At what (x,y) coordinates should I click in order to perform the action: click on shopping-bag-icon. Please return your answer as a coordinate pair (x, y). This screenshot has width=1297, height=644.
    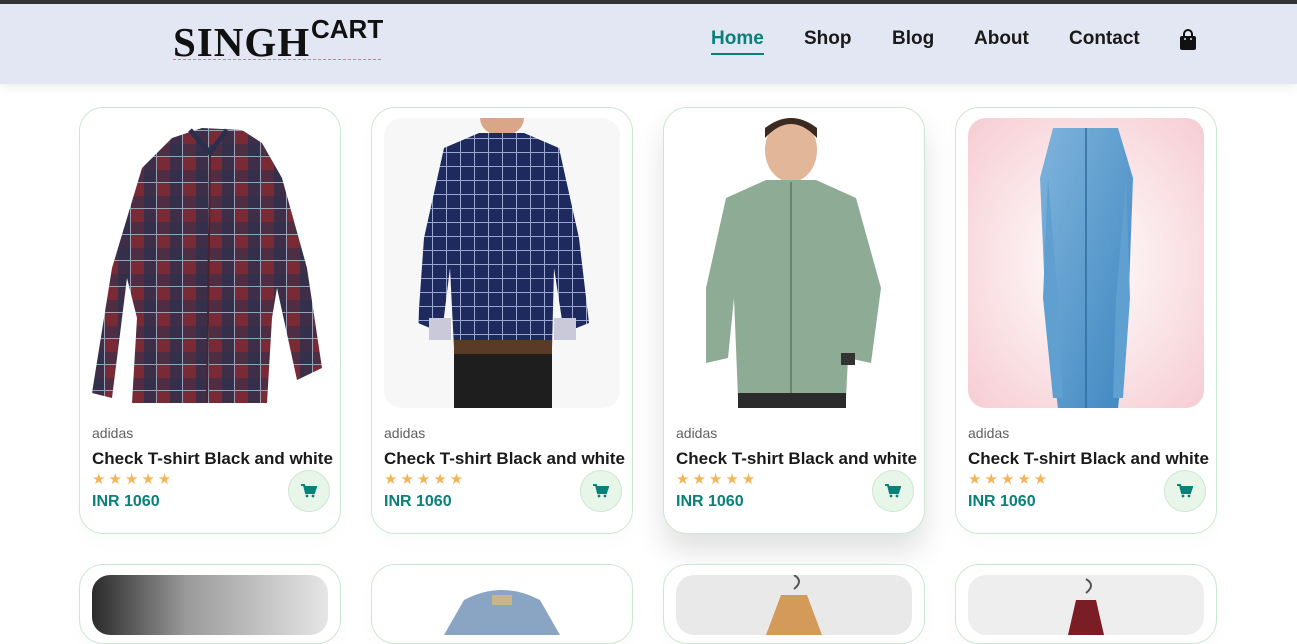
    Looking at the image, I should click on (1188, 40).